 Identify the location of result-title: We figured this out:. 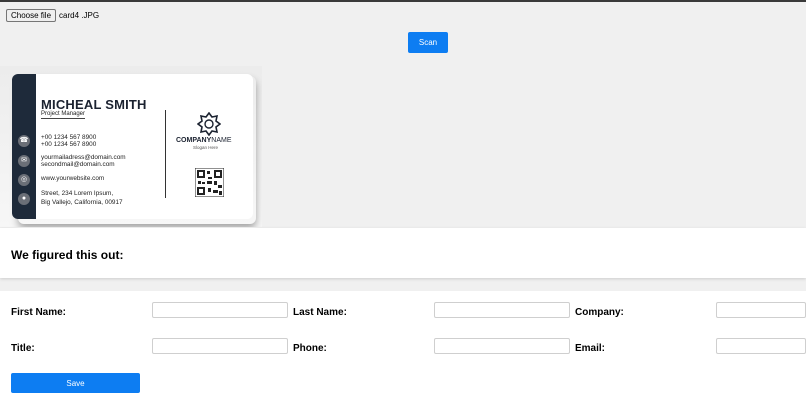
(67, 255).